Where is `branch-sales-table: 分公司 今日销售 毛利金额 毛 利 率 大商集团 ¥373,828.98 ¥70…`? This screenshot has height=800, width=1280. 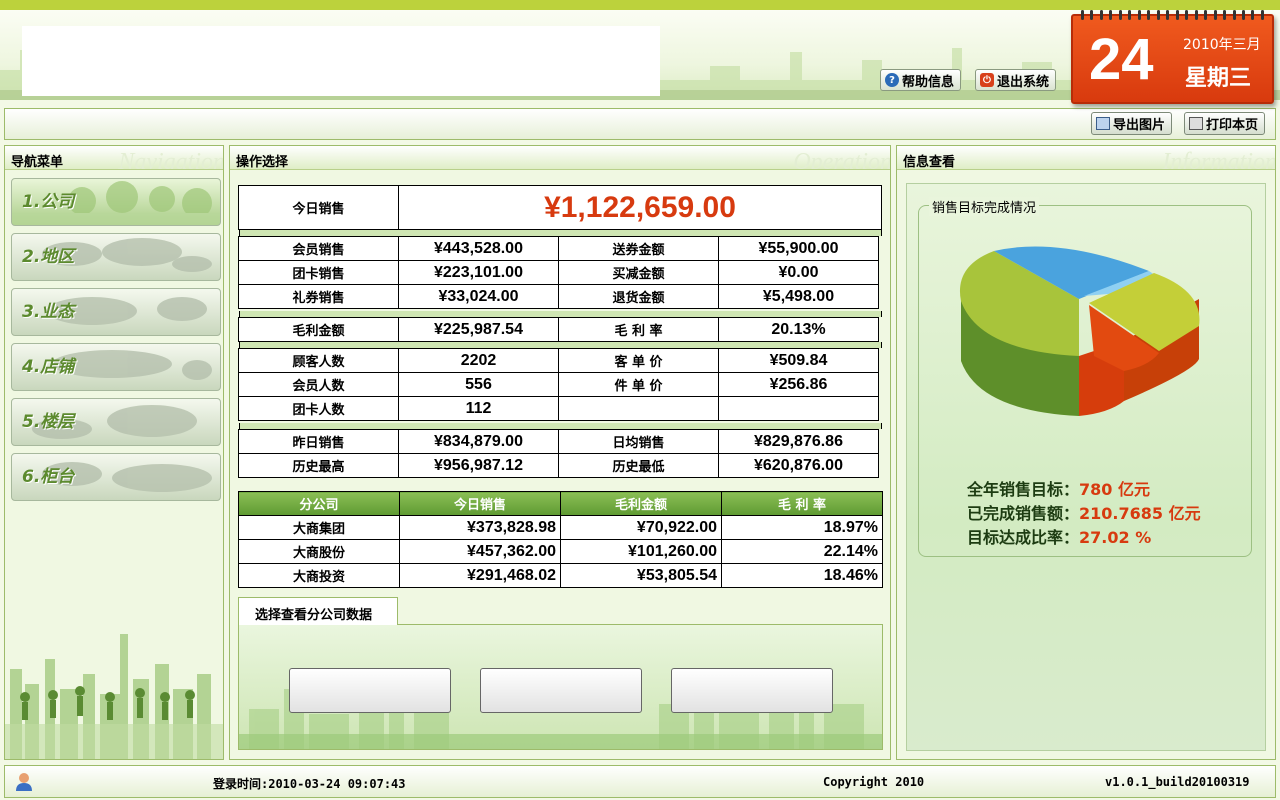
branch-sales-table: 分公司 今日销售 毛利金额 毛 利 率 大商集团 ¥373,828.98 ¥70… is located at coordinates (560, 539).